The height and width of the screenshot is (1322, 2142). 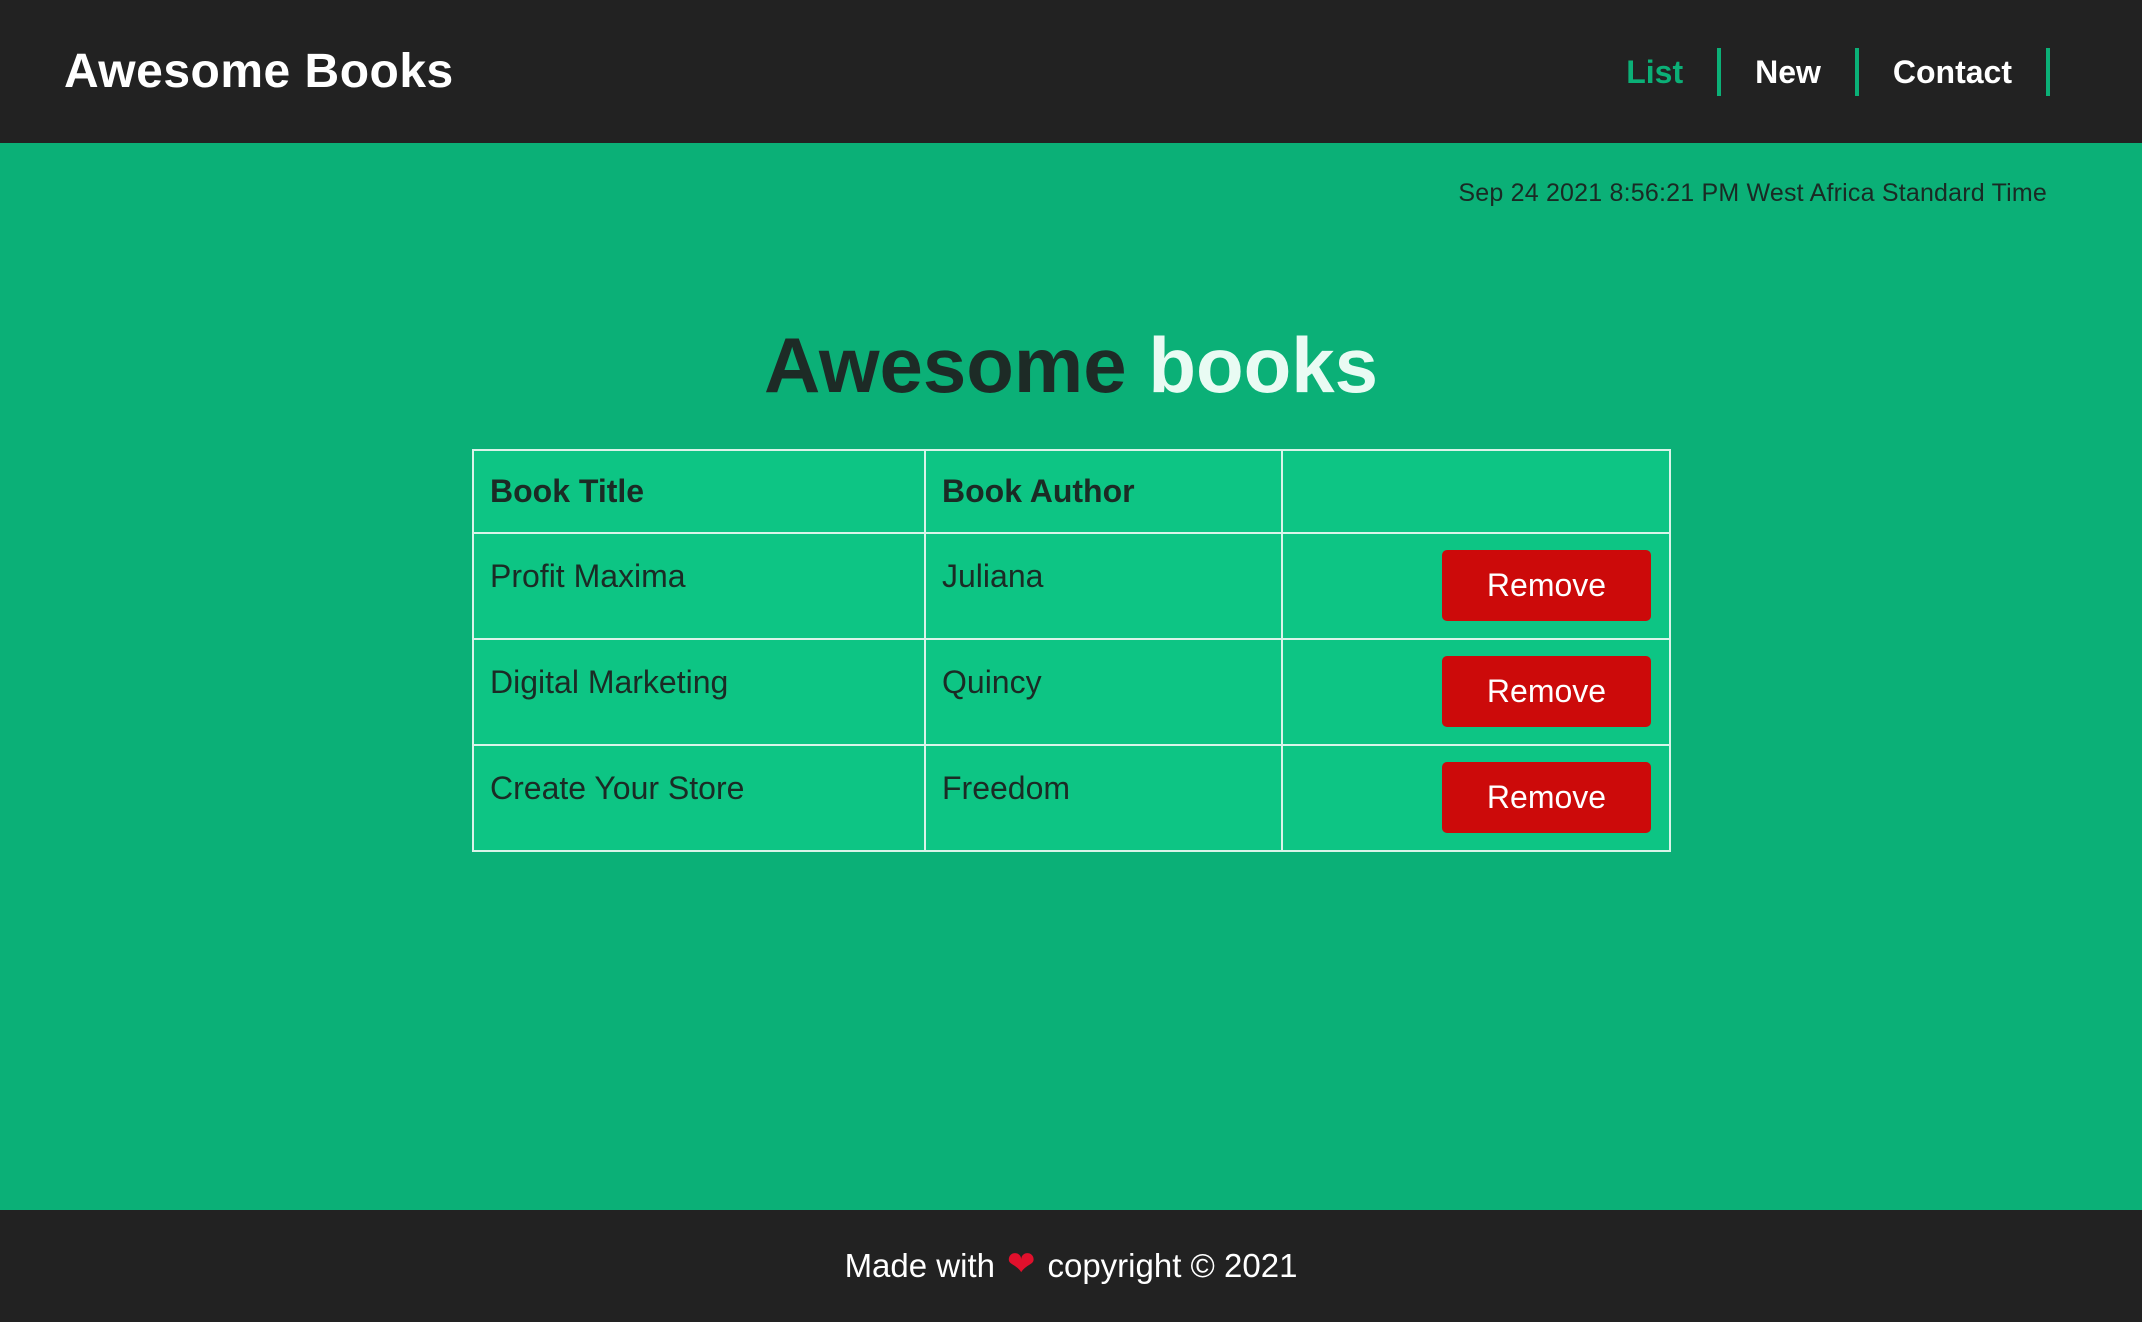 I want to click on footer-text-before: Made with, so click(x=919, y=1265).